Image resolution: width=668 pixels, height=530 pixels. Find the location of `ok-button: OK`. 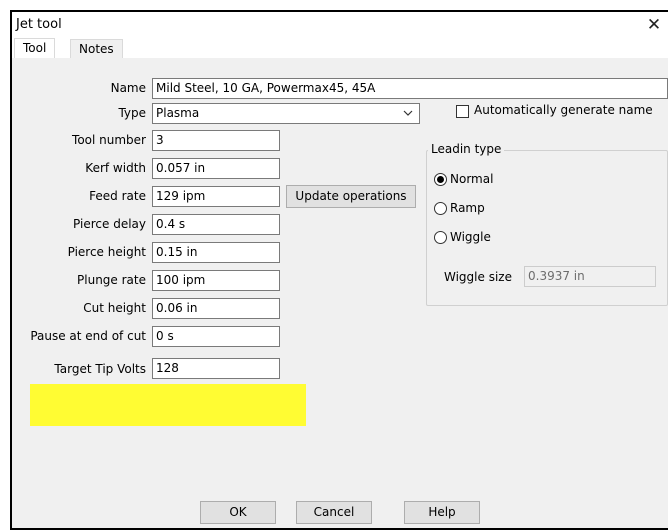

ok-button: OK is located at coordinates (238, 512).